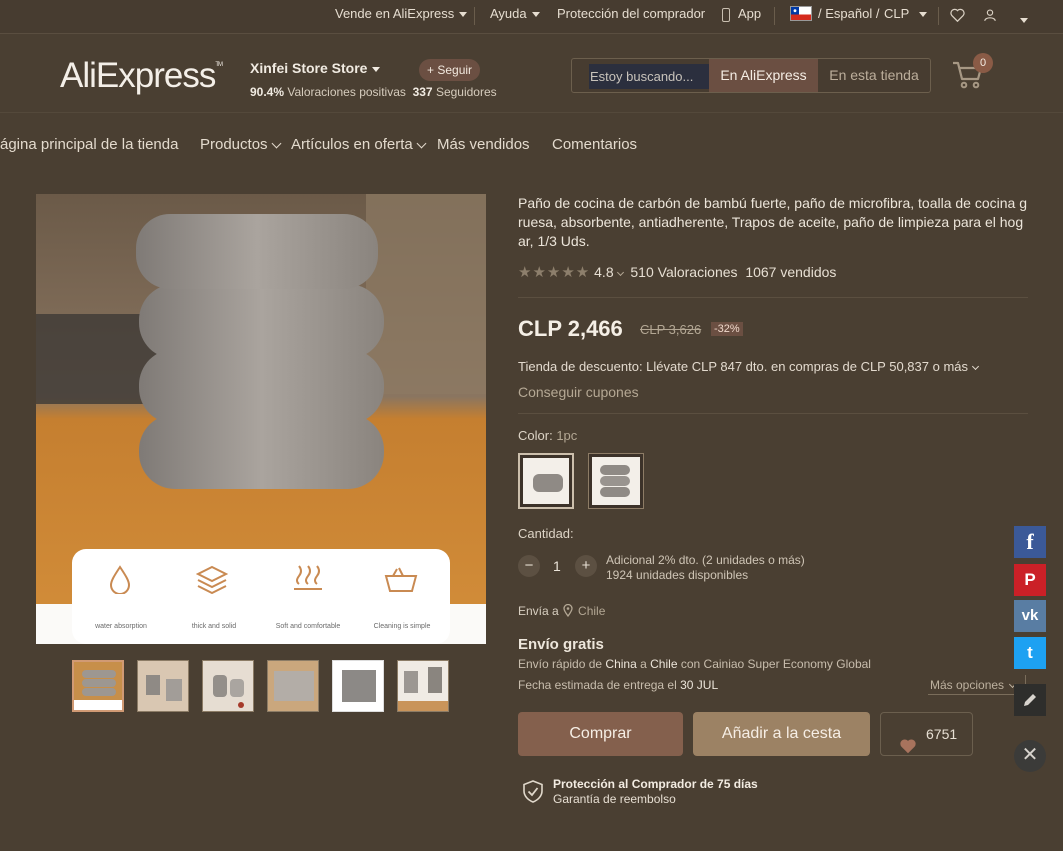 The image size is (1063, 851). I want to click on color-label: Color: 1pc, so click(548, 435).